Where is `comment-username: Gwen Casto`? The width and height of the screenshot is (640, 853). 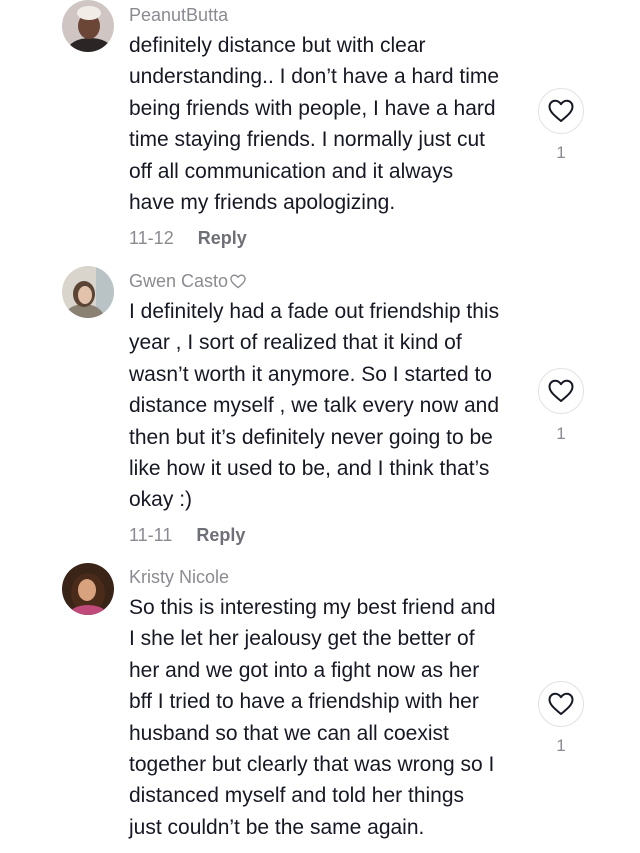 comment-username: Gwen Casto is located at coordinates (187, 281).